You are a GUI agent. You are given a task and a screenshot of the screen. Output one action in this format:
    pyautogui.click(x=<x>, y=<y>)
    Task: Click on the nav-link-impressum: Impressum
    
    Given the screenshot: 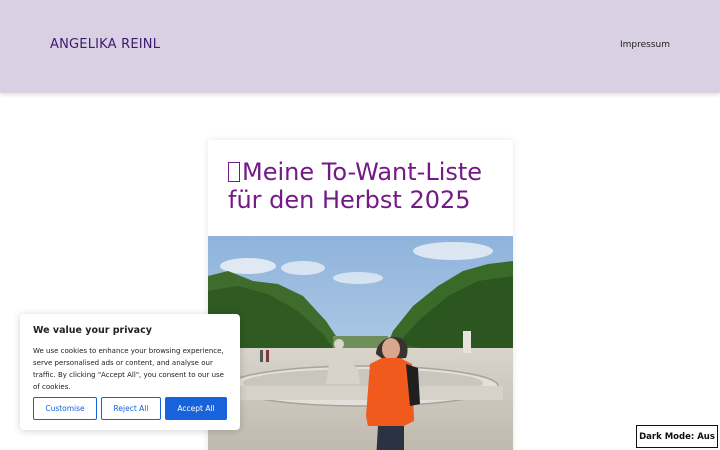 What is the action you would take?
    pyautogui.click(x=645, y=45)
    